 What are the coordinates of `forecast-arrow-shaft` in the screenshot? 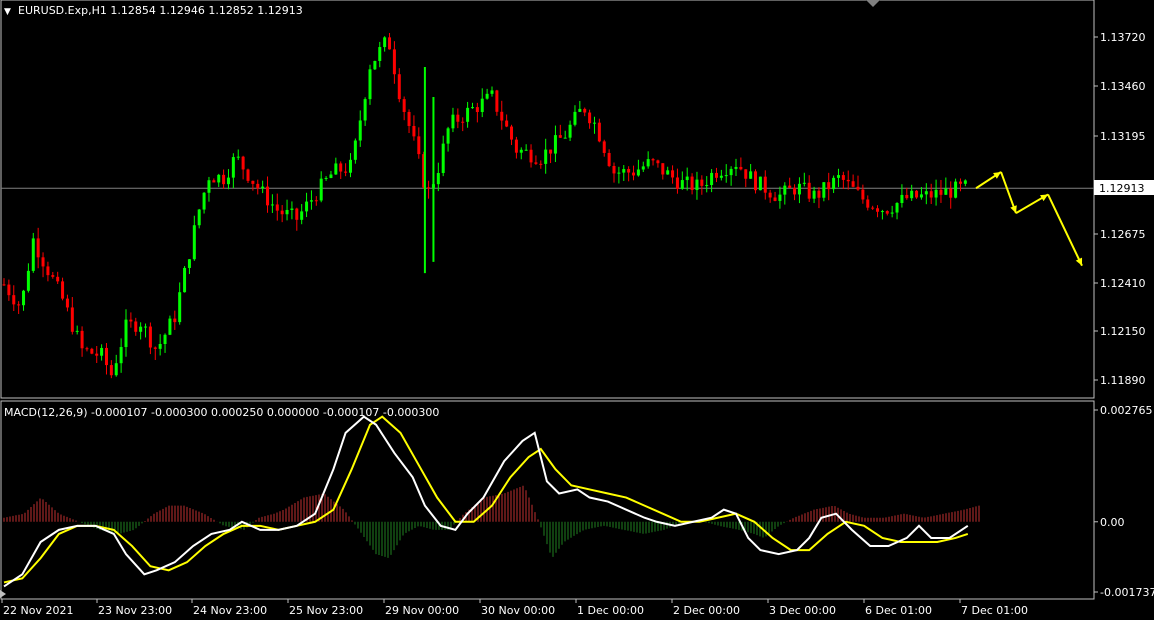 It's located at (1065, 230).